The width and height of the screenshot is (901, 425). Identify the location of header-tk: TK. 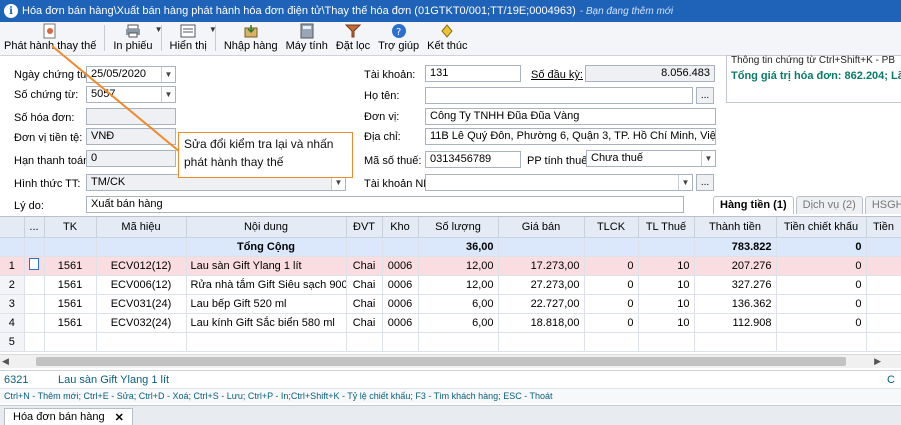
(70, 227).